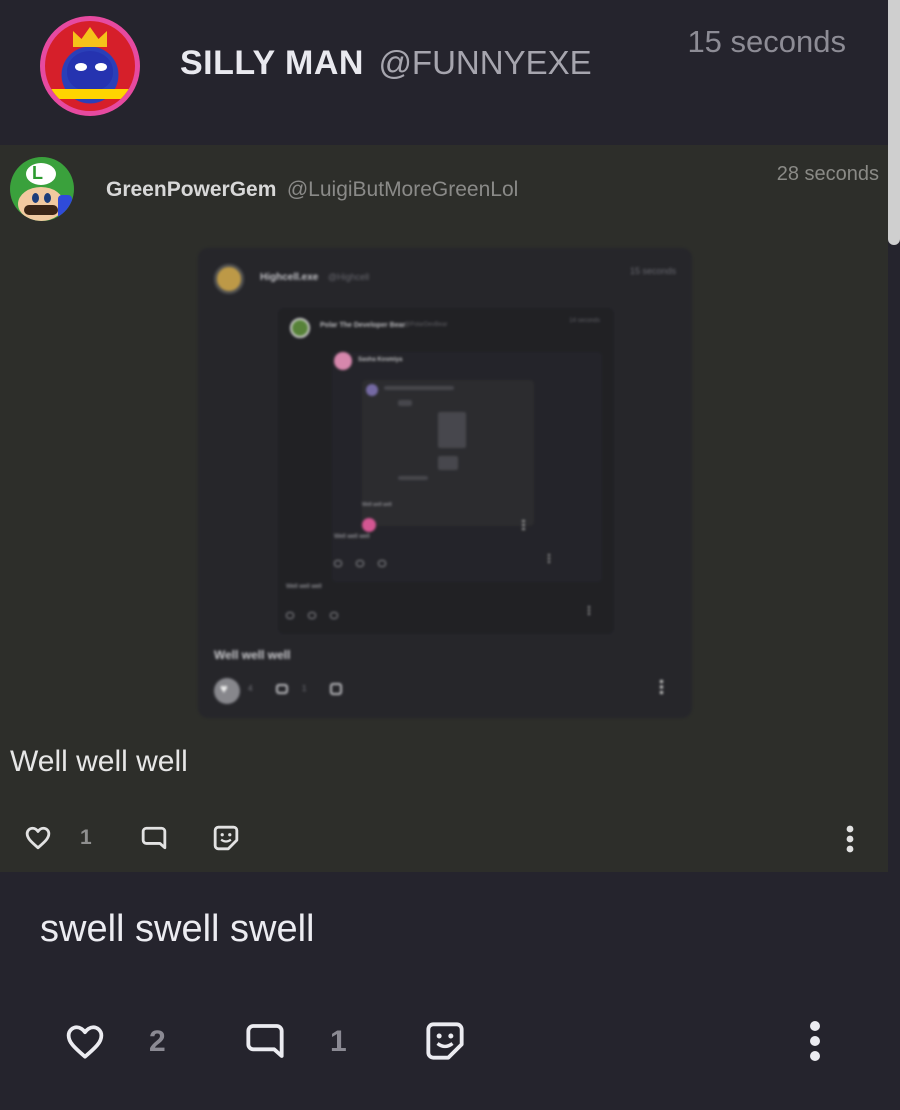 The width and height of the screenshot is (900, 1110). I want to click on post-actions: 2 1, so click(444, 1045).